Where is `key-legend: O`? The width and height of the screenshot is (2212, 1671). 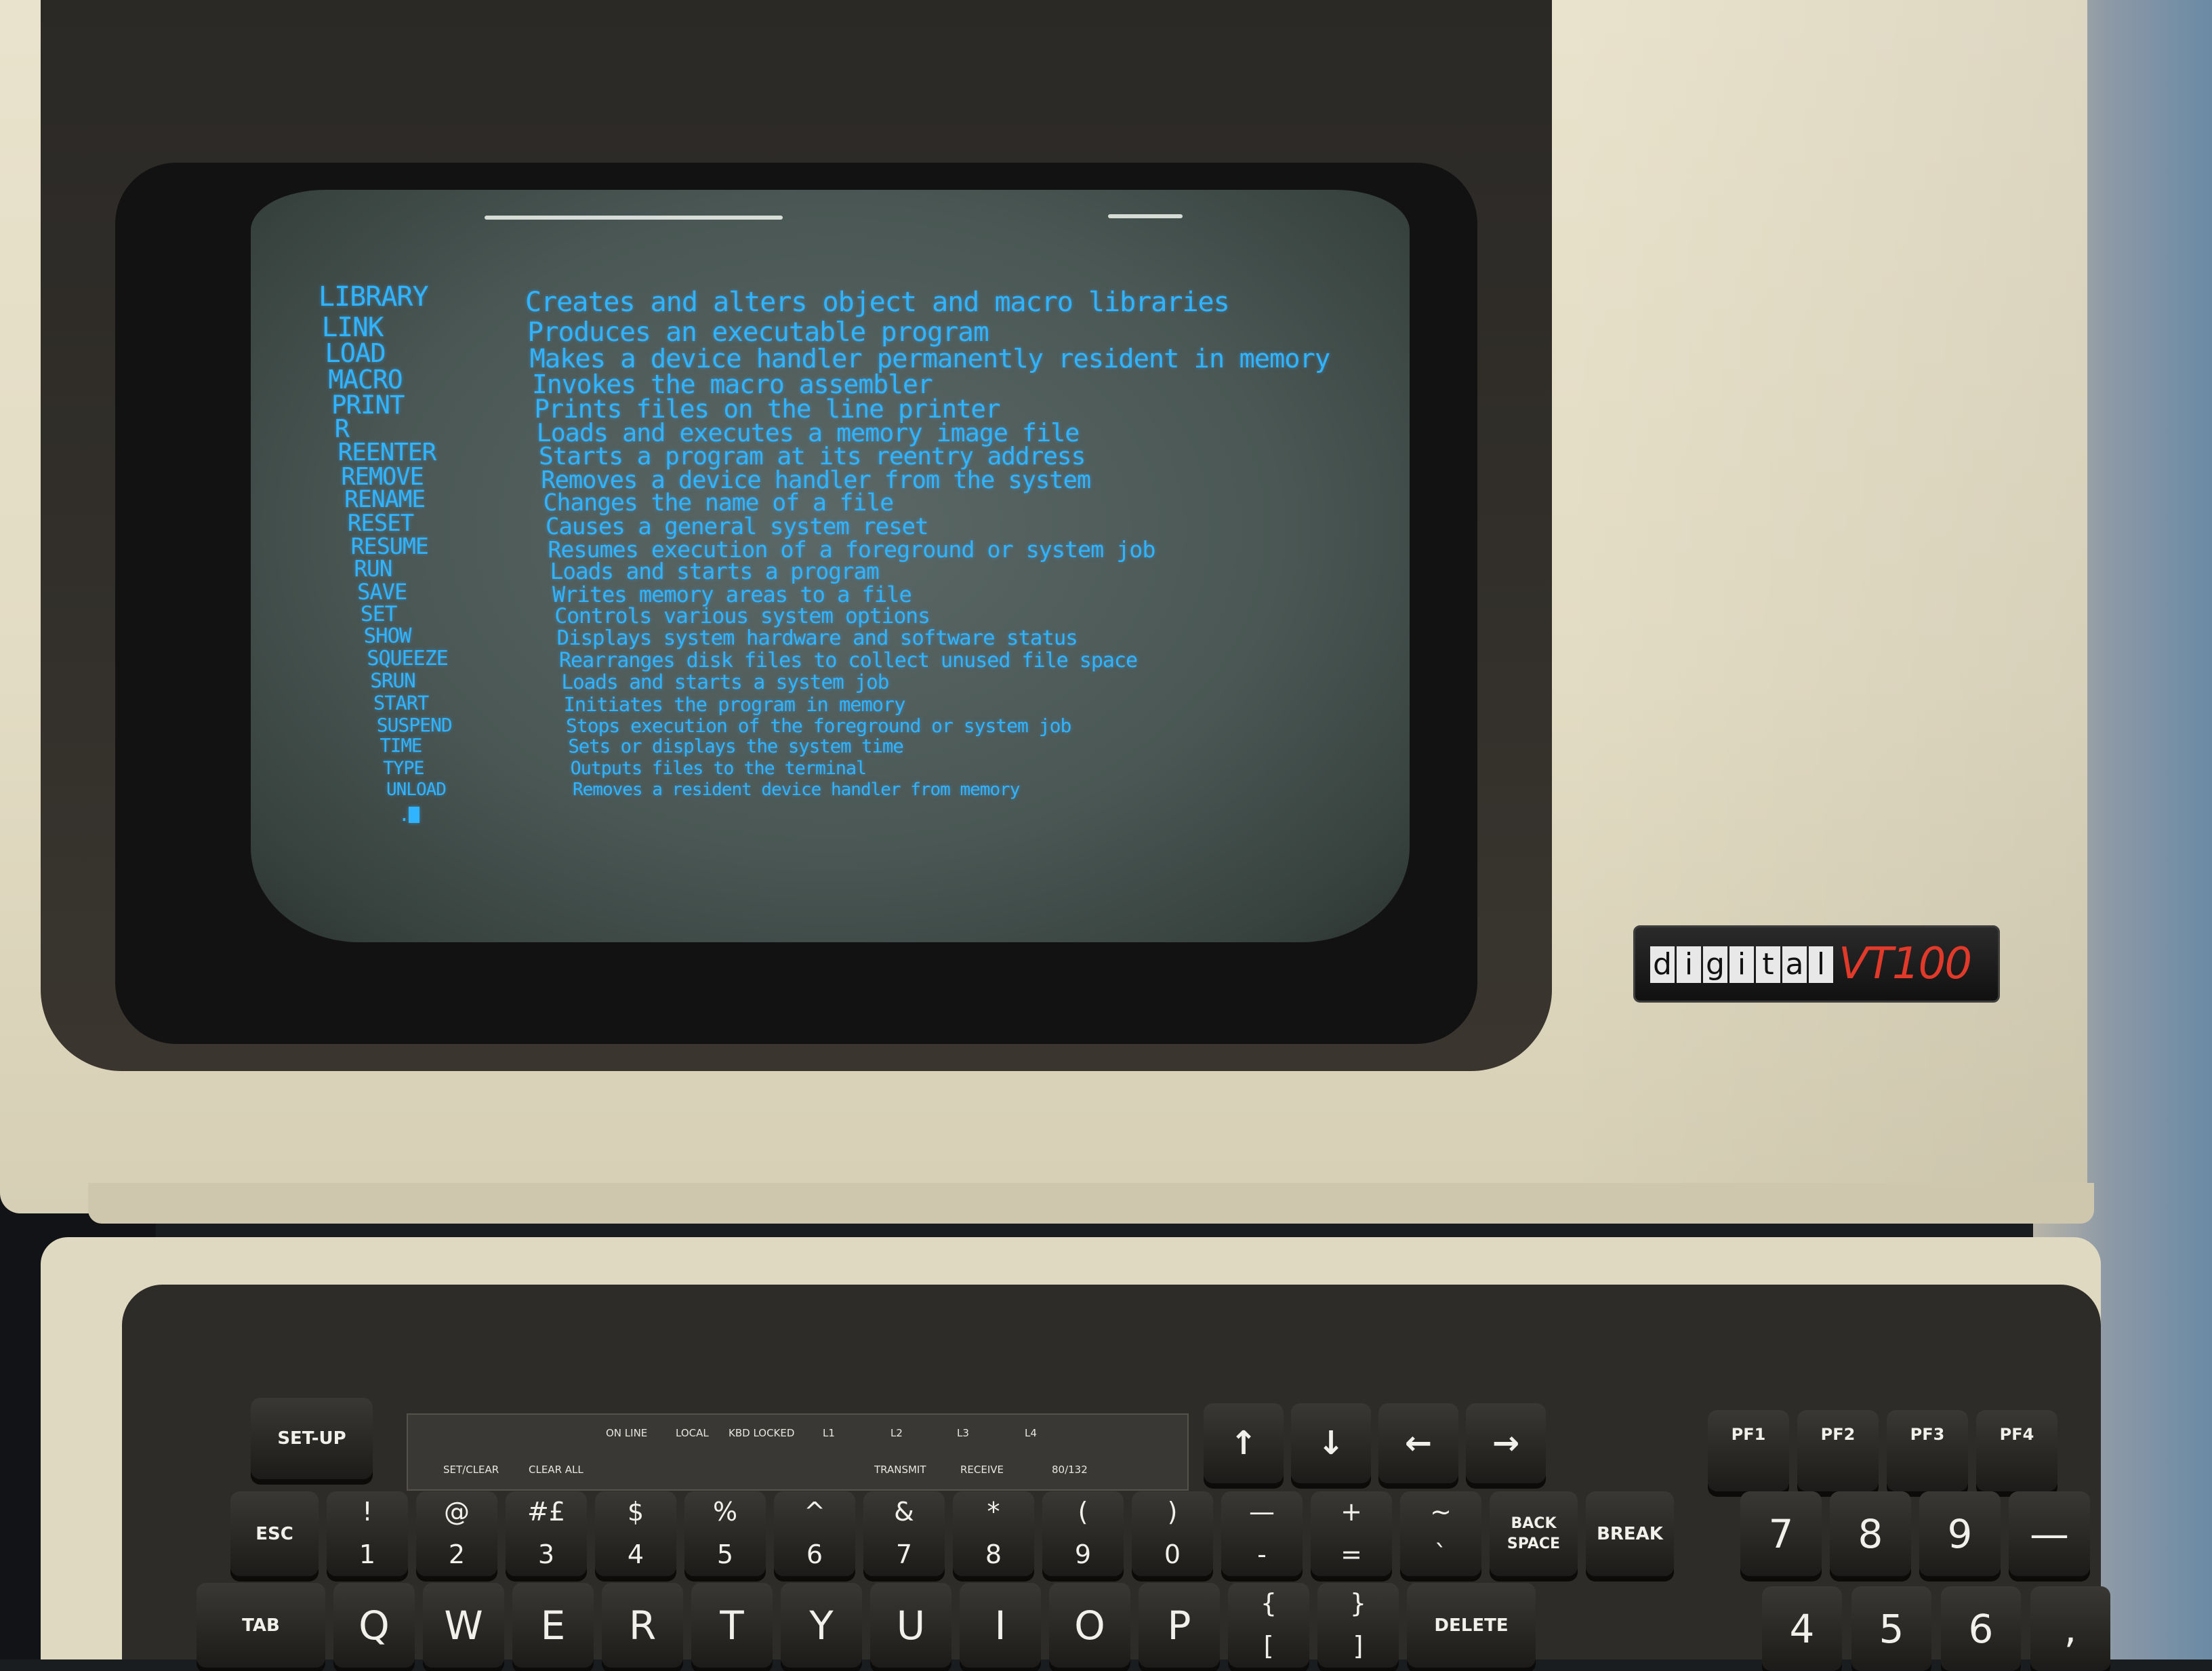 key-legend: O is located at coordinates (1089, 1625).